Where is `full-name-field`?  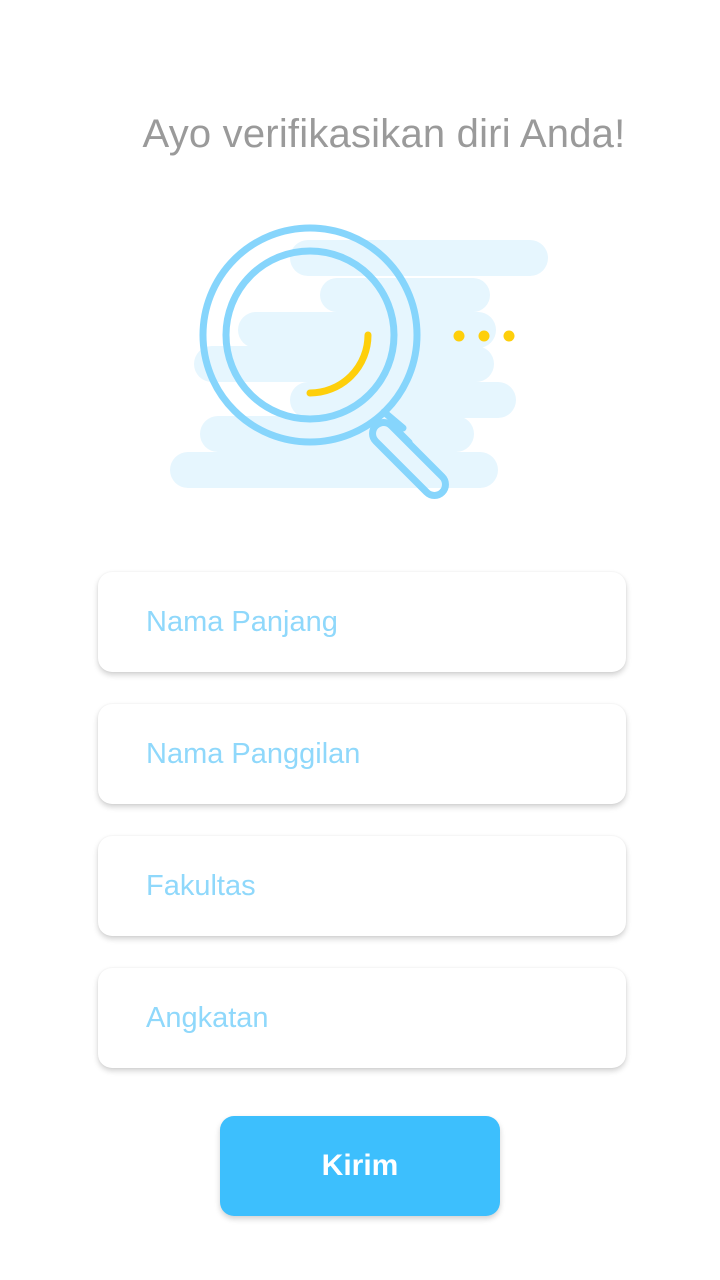
full-name-field is located at coordinates (362, 622).